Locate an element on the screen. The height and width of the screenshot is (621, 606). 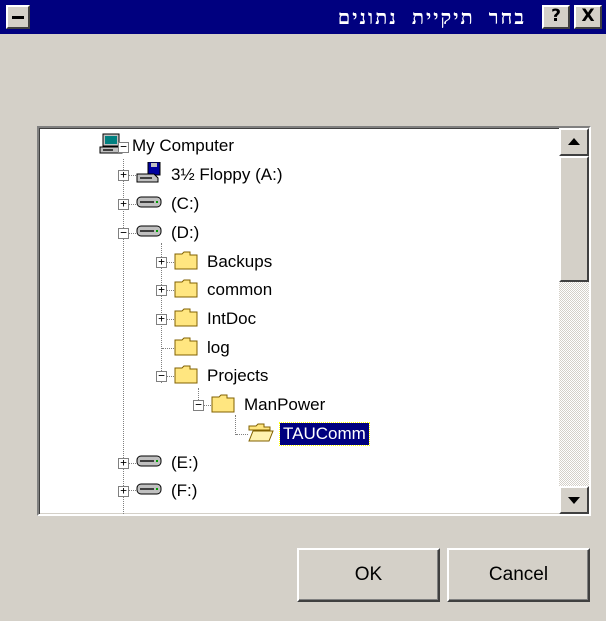
tree-item-drive-c: (C:) is located at coordinates (169, 204).